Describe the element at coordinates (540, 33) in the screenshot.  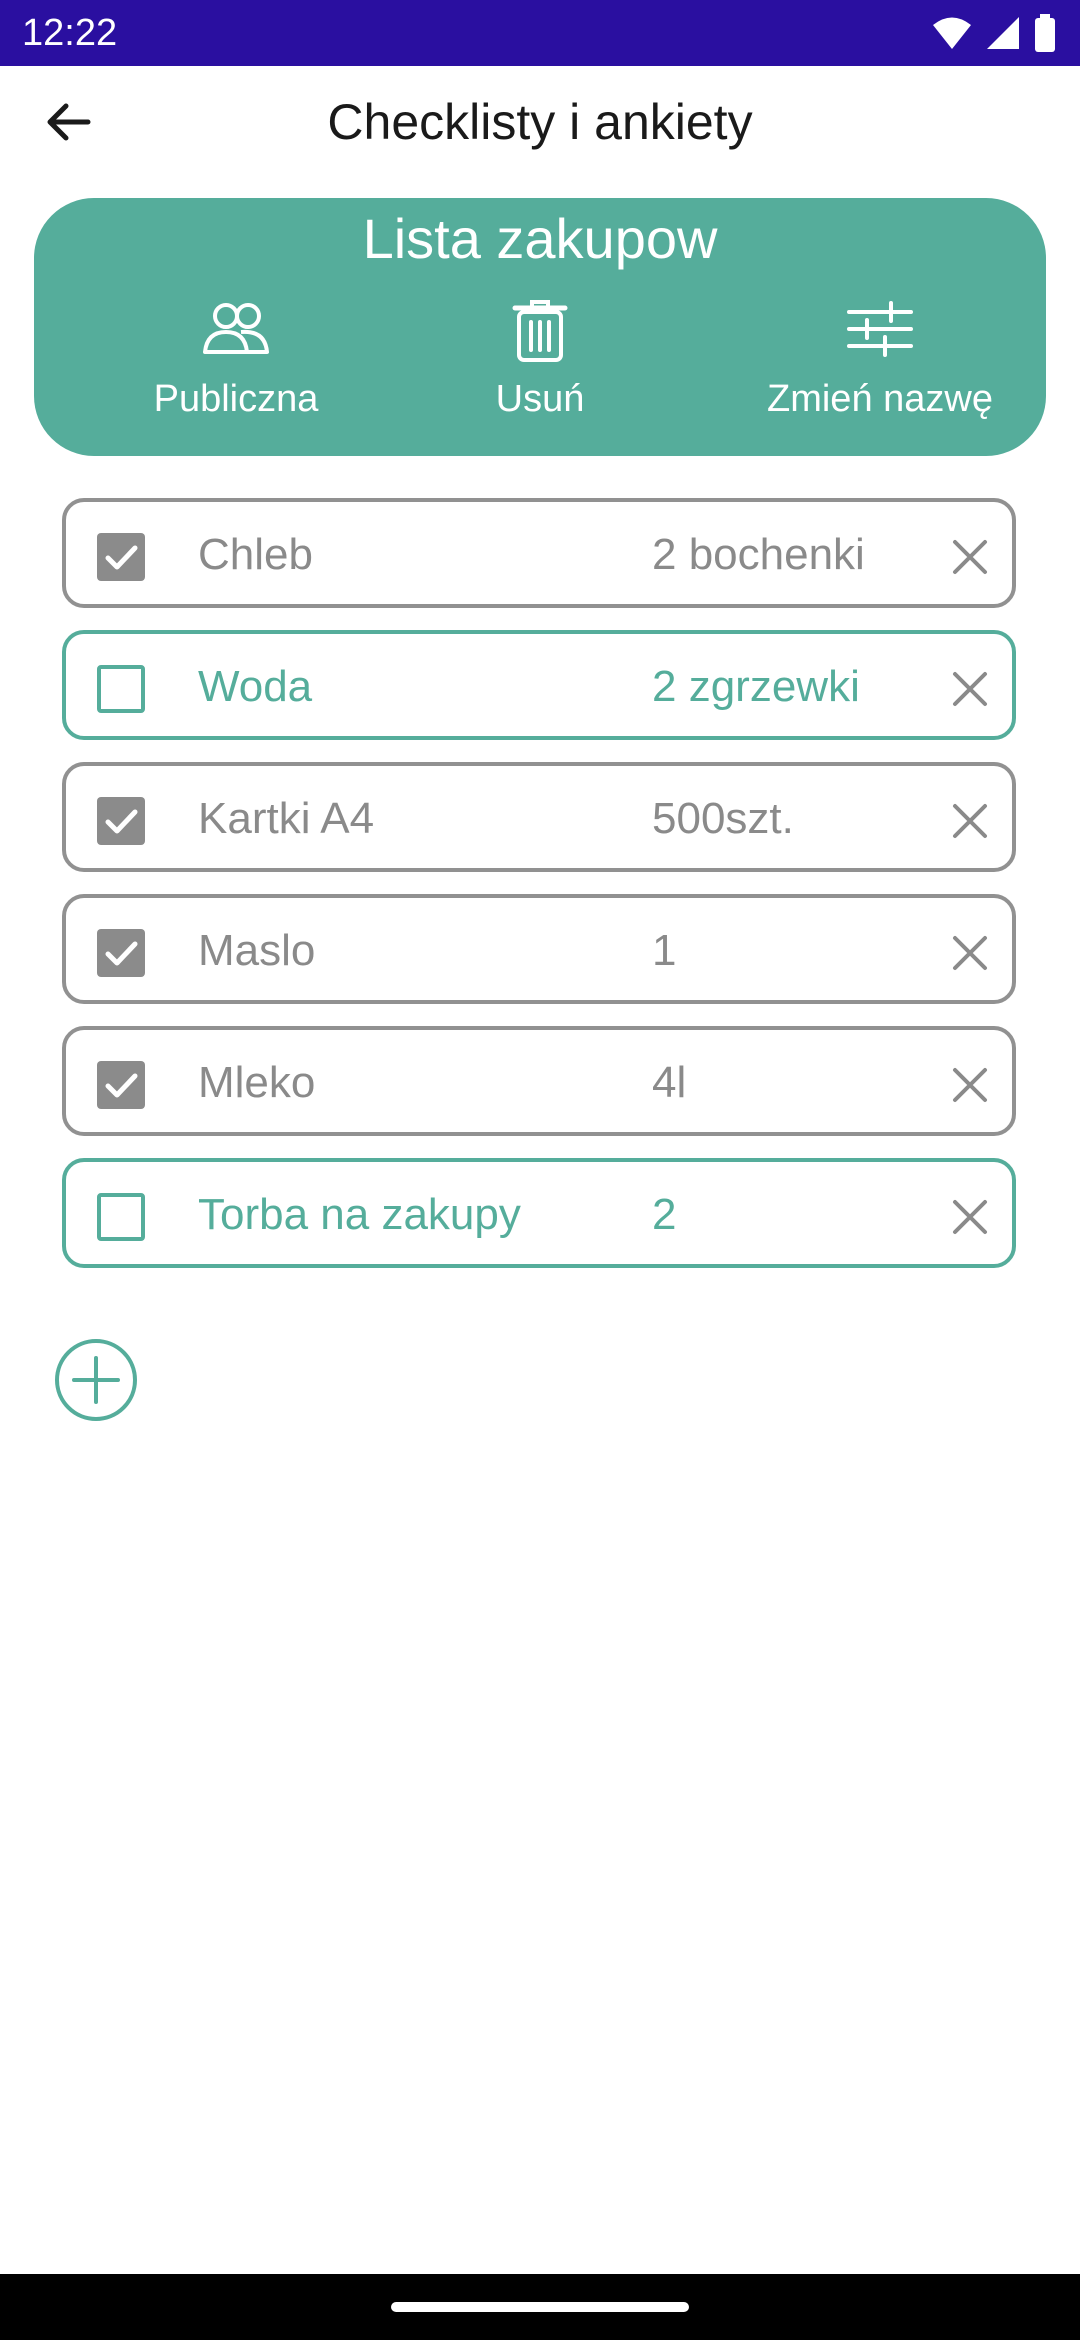
I see `status-bar: 12:22` at that location.